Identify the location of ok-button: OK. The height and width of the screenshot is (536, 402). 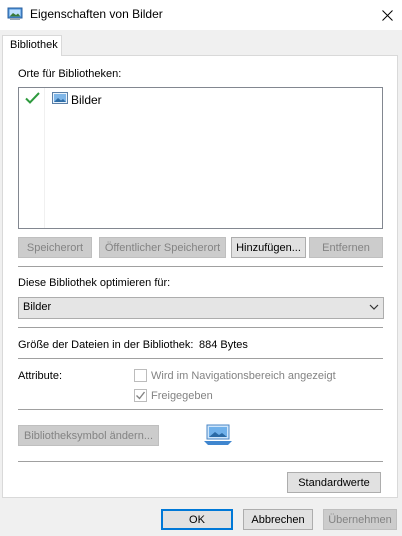
(197, 519).